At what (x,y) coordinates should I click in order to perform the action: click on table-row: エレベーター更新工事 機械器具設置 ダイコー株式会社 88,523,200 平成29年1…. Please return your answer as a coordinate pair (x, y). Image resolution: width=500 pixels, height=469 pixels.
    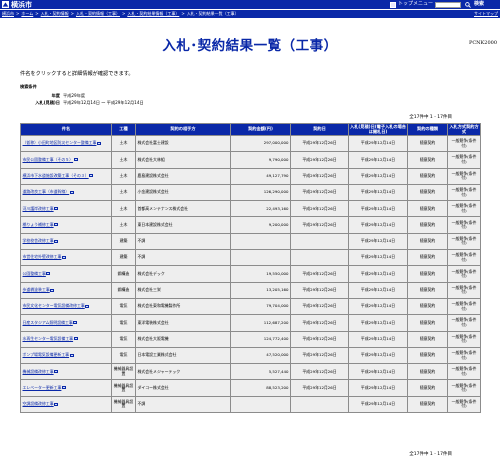
    Looking at the image, I should click on (250, 388).